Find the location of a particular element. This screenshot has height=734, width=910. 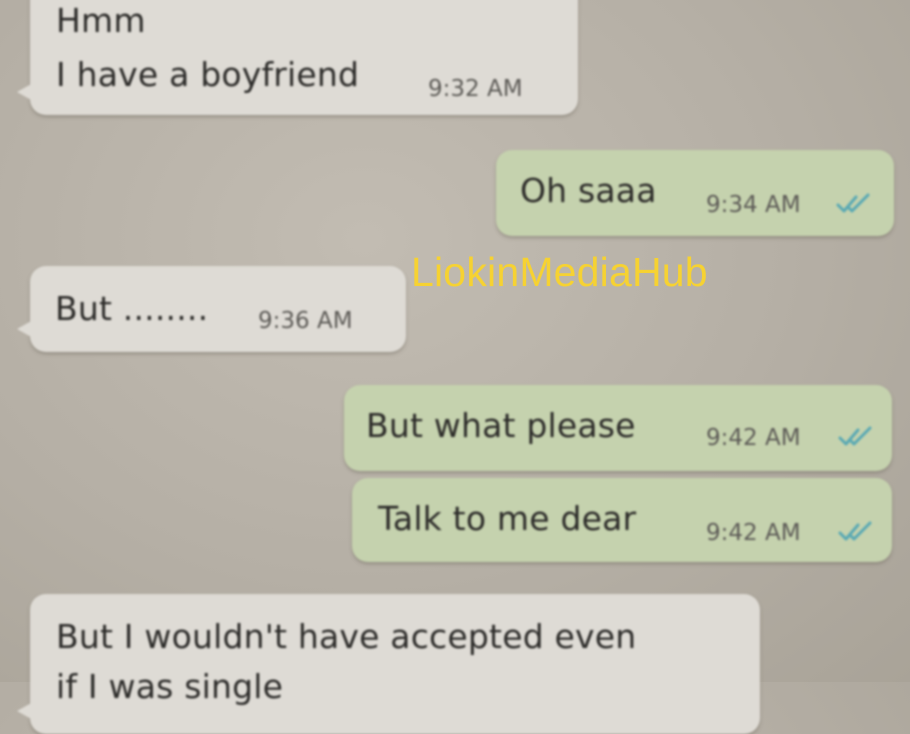

outgoing-message: Talk to me dear 9:42 AM is located at coordinates (622, 520).